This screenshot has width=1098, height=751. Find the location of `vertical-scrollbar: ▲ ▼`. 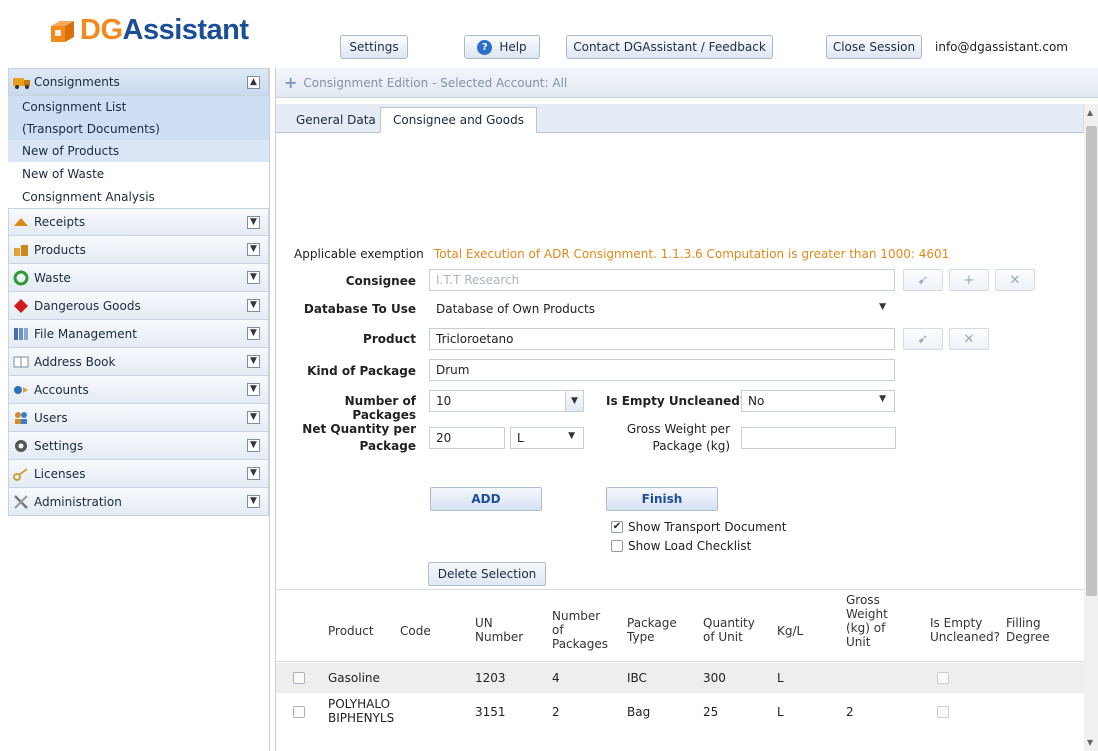

vertical-scrollbar: ▲ ▼ is located at coordinates (1090, 427).